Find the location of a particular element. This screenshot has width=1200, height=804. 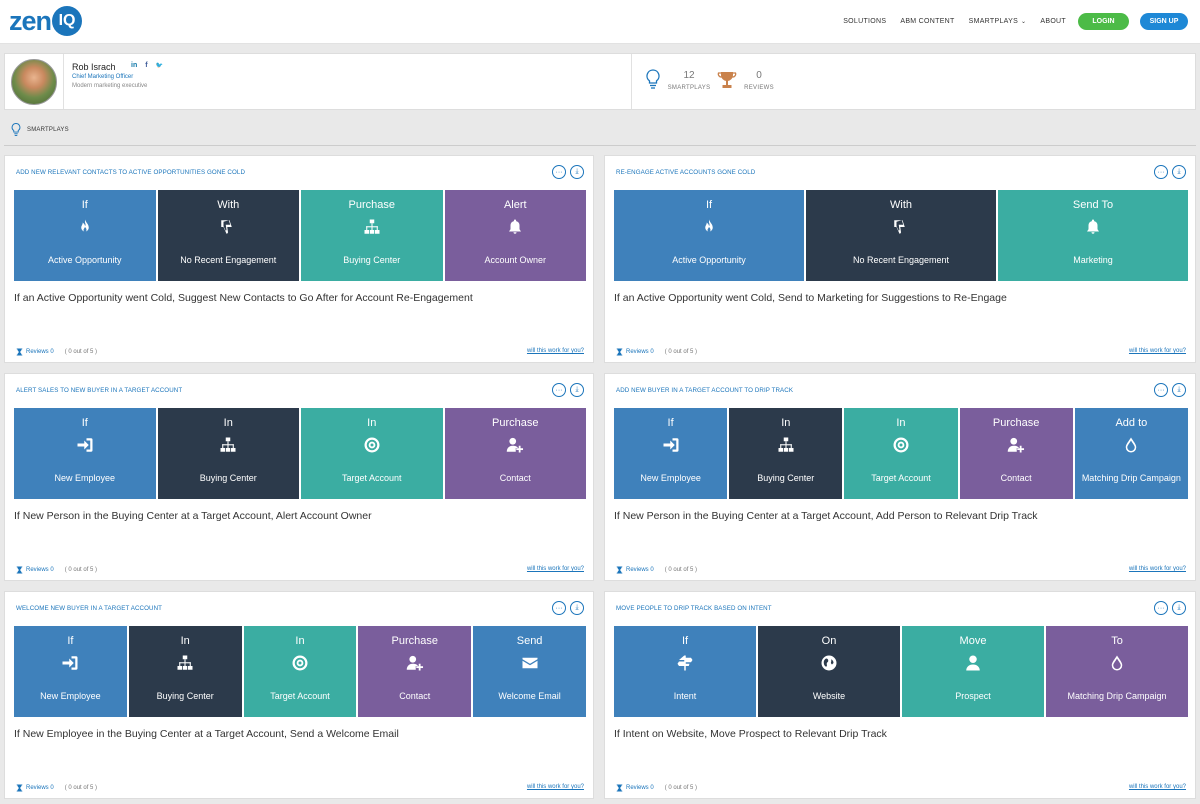

rule-tile: On Website is located at coordinates (829, 671).